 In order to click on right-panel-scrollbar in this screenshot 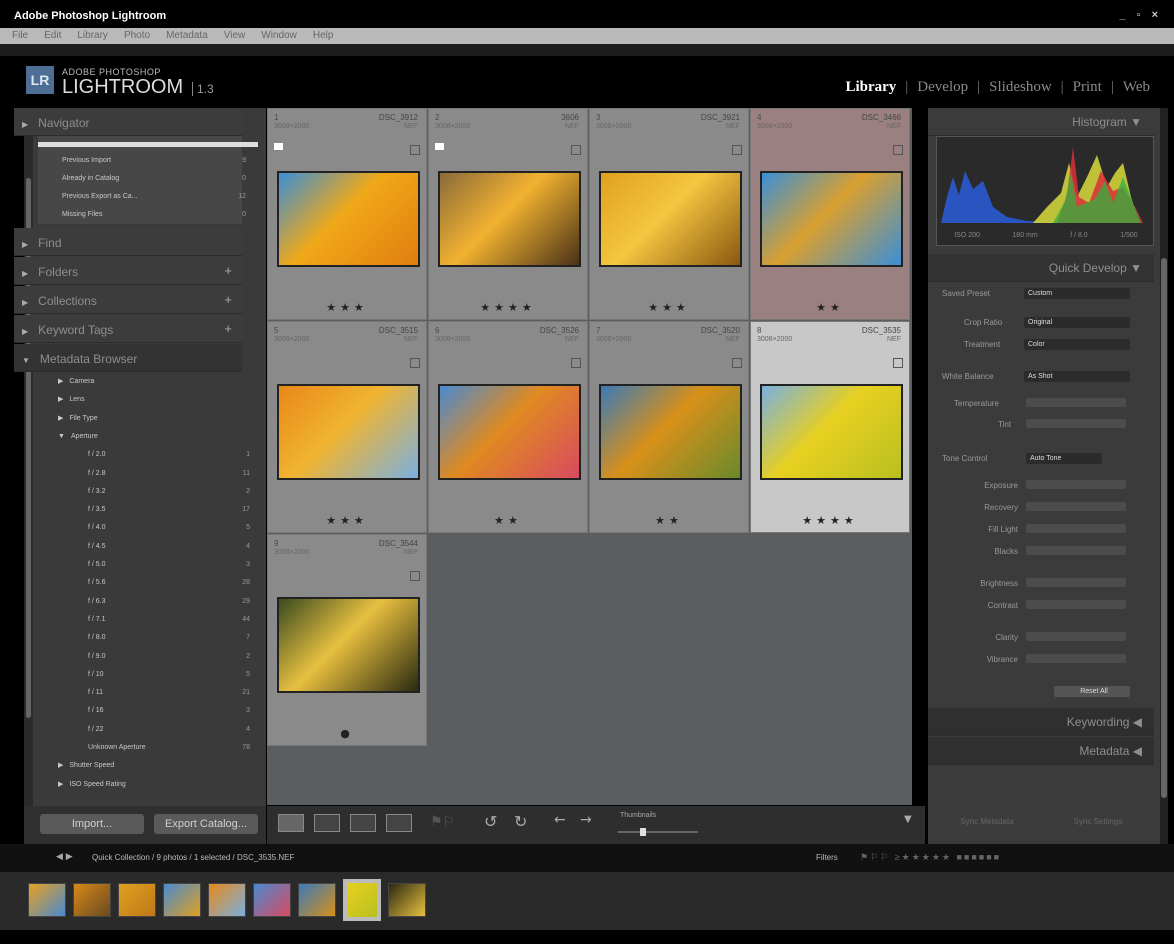, I will do `click(1164, 476)`.